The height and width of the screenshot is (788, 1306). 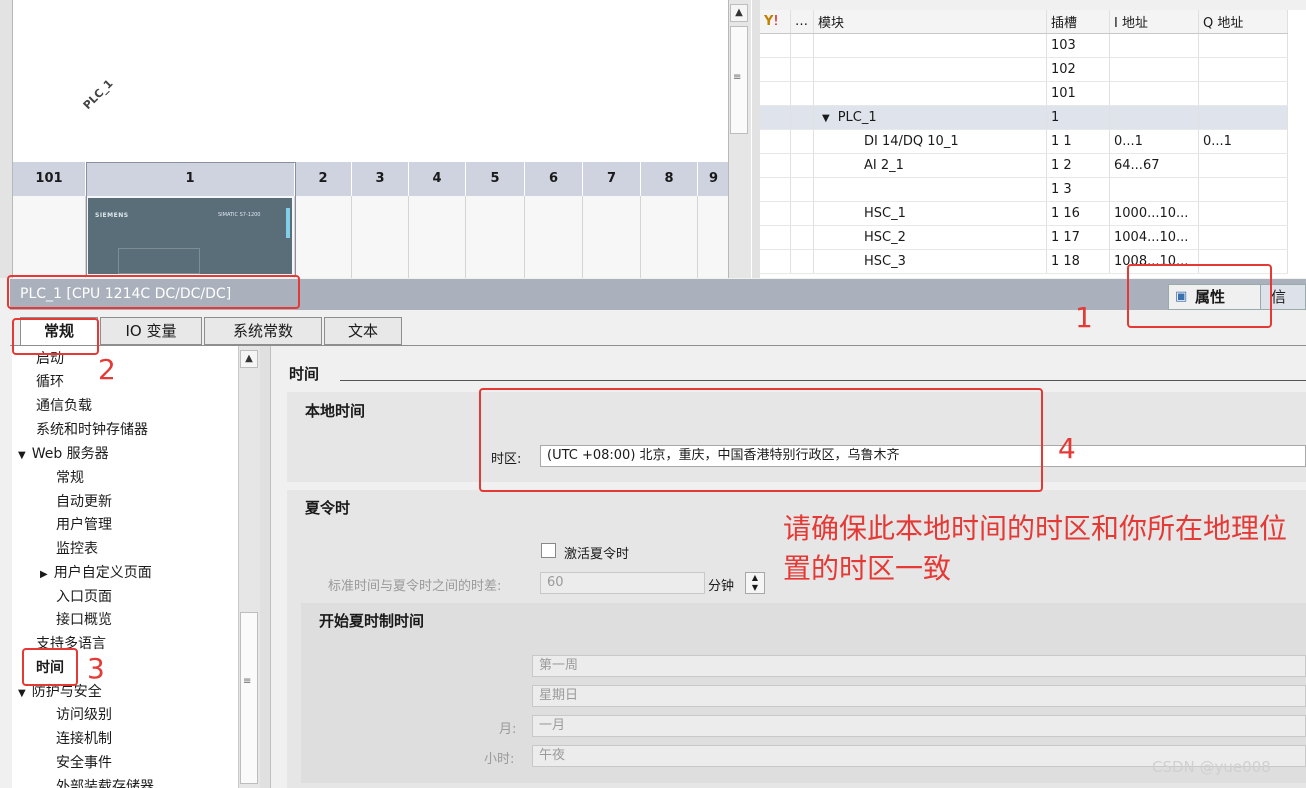 What do you see at coordinates (919, 666) in the screenshot?
I see `week-select: 第一周` at bounding box center [919, 666].